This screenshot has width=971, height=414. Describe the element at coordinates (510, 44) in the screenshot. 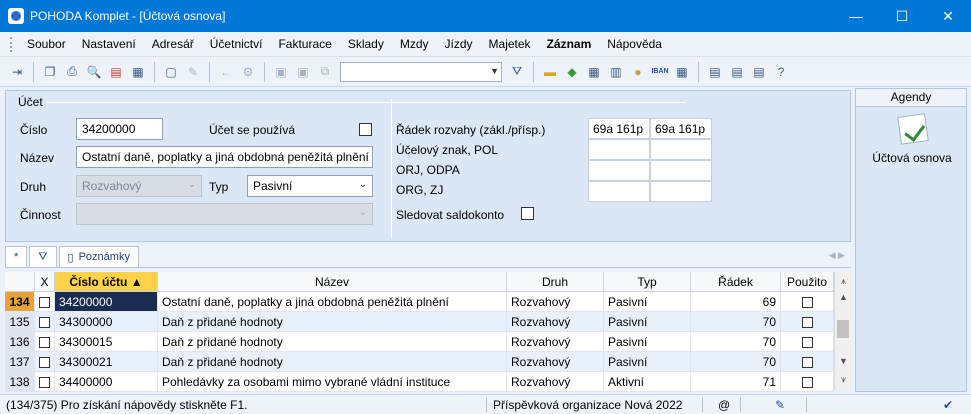

I see `menu-majetek: Majetek` at that location.